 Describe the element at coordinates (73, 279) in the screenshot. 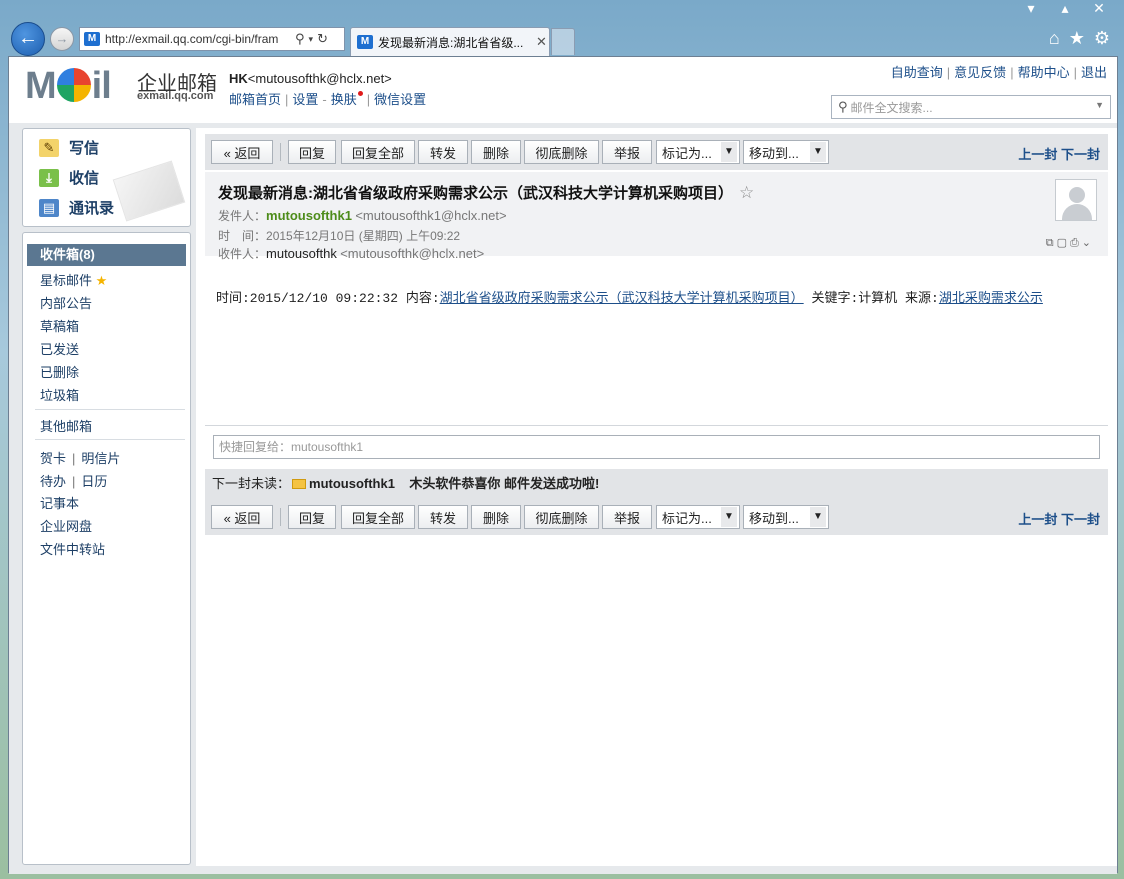

I see `folder-starred: 星标邮件 ★` at that location.